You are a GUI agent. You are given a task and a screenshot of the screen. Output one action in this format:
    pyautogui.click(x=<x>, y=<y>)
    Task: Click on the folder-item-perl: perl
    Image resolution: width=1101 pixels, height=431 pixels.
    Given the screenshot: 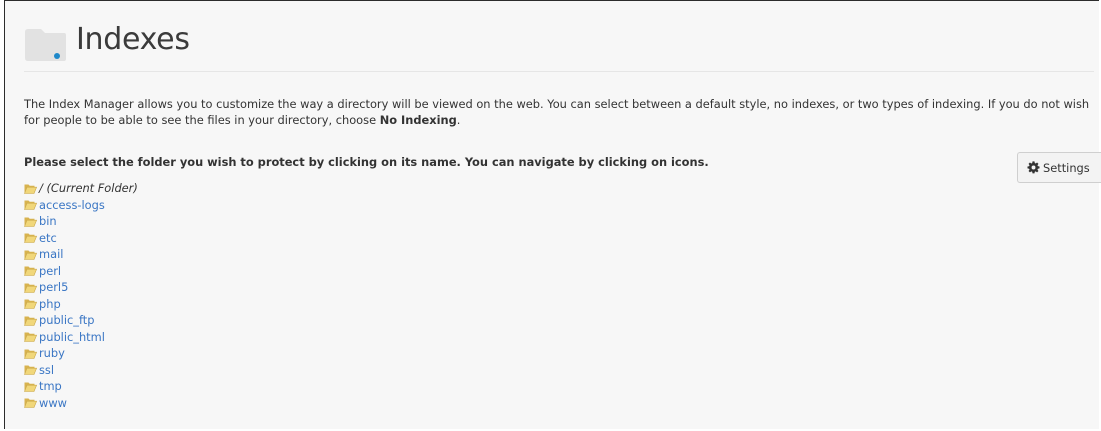 What is the action you would take?
    pyautogui.click(x=81, y=271)
    